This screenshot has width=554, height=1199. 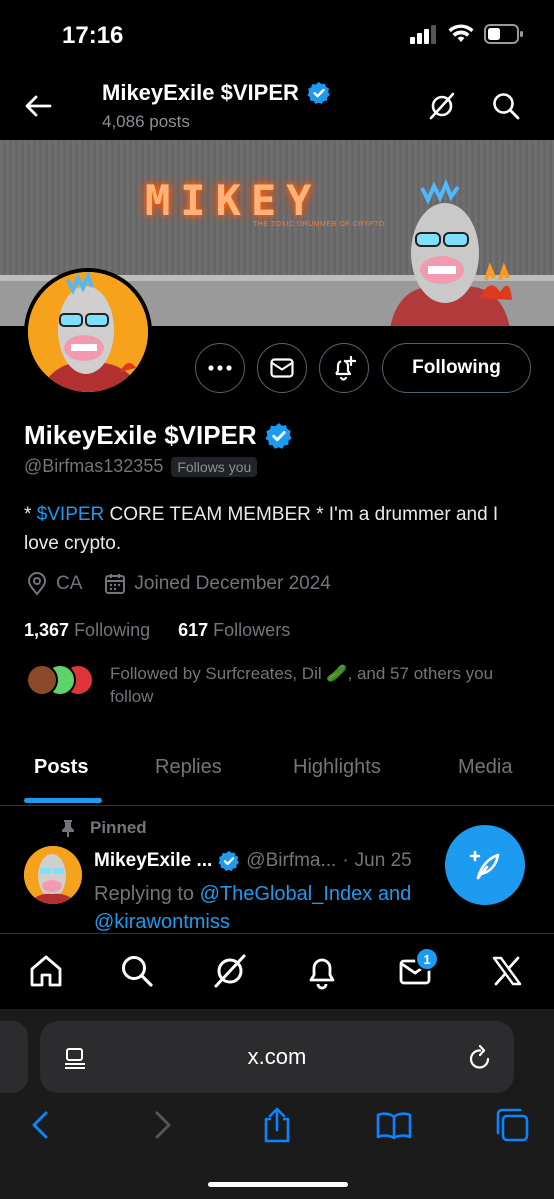 I want to click on mail-icon, so click(x=282, y=368).